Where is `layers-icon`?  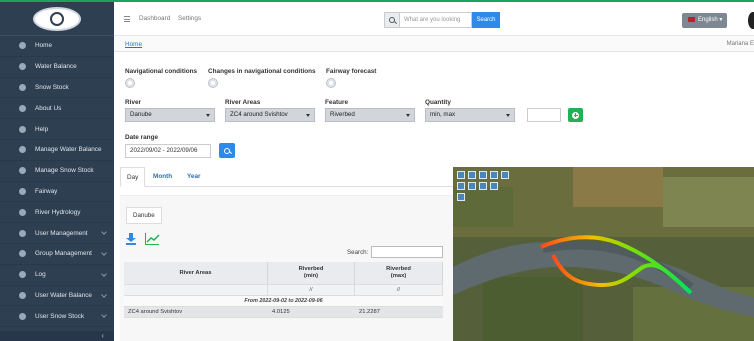
layers-icon is located at coordinates (461, 197).